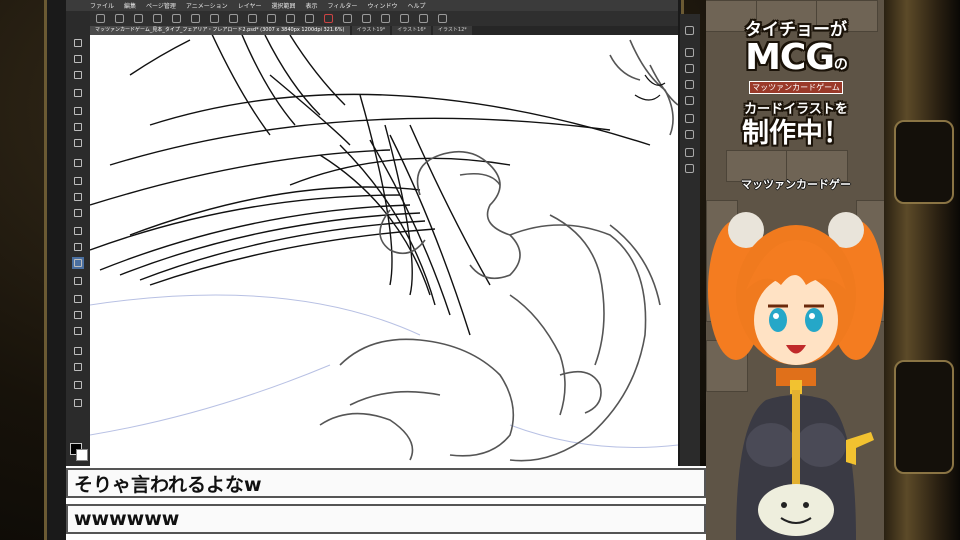  What do you see at coordinates (78, 247) in the screenshot?
I see `blend-icon` at bounding box center [78, 247].